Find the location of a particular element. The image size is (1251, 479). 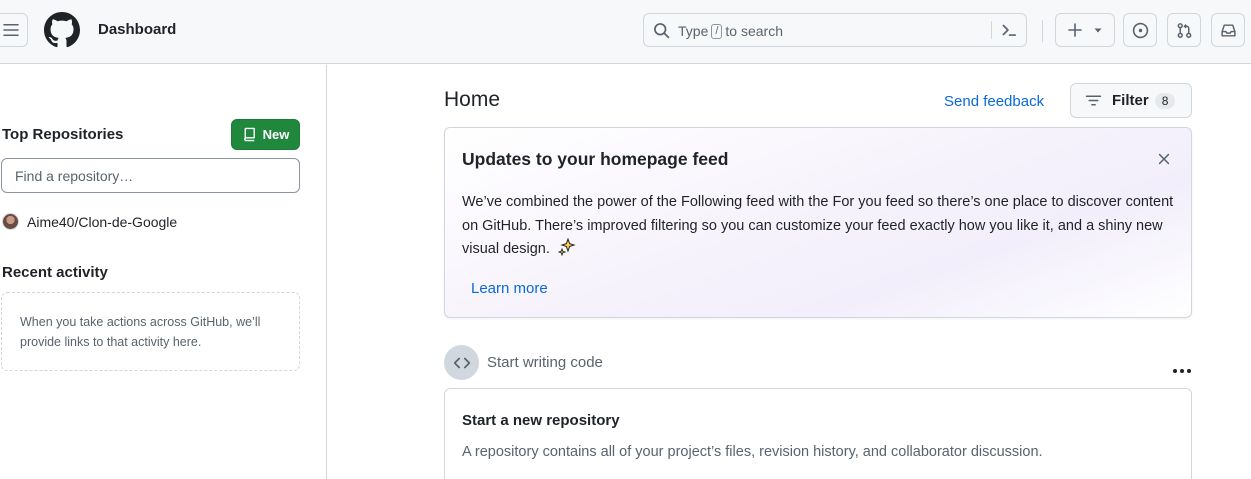

close-icon is located at coordinates (1164, 159).